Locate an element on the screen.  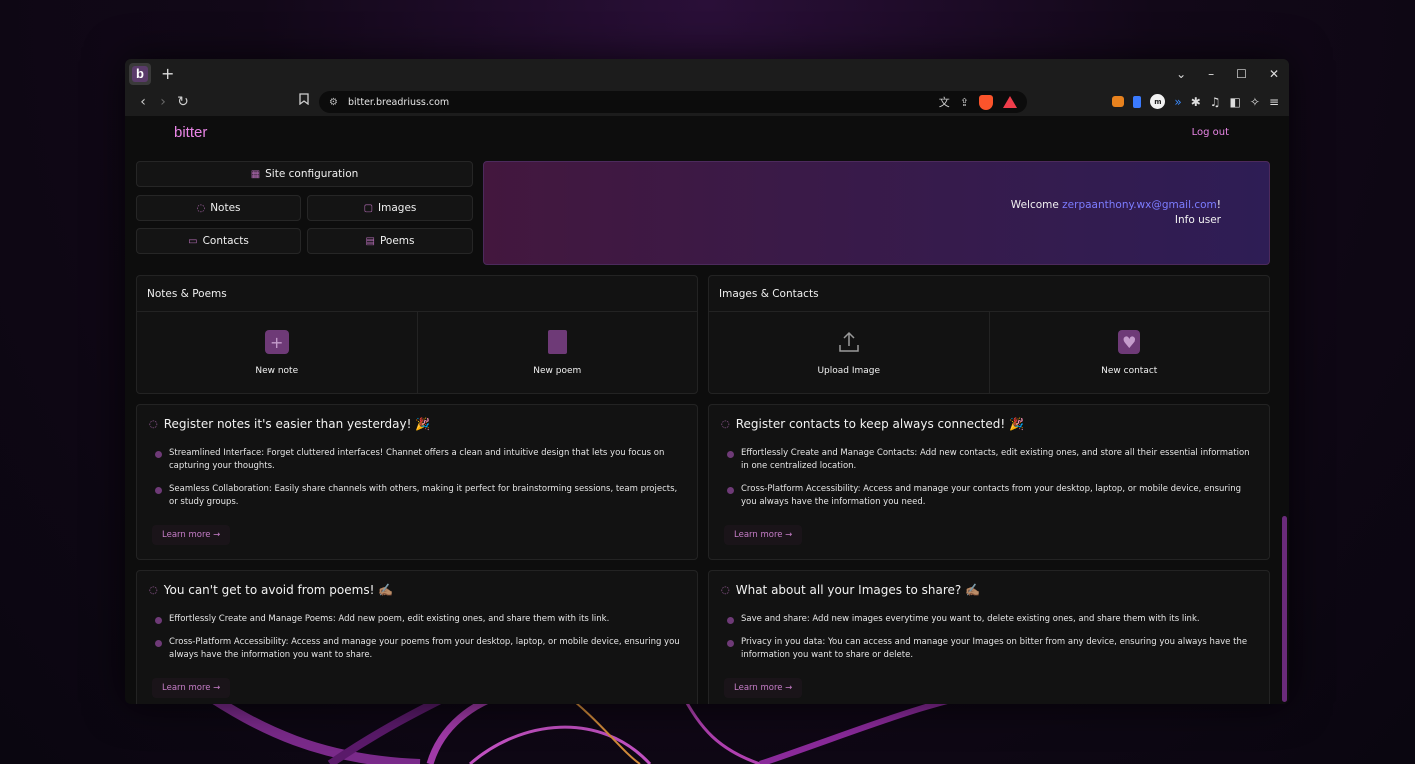
reload-icon: ↻ is located at coordinates (183, 102).